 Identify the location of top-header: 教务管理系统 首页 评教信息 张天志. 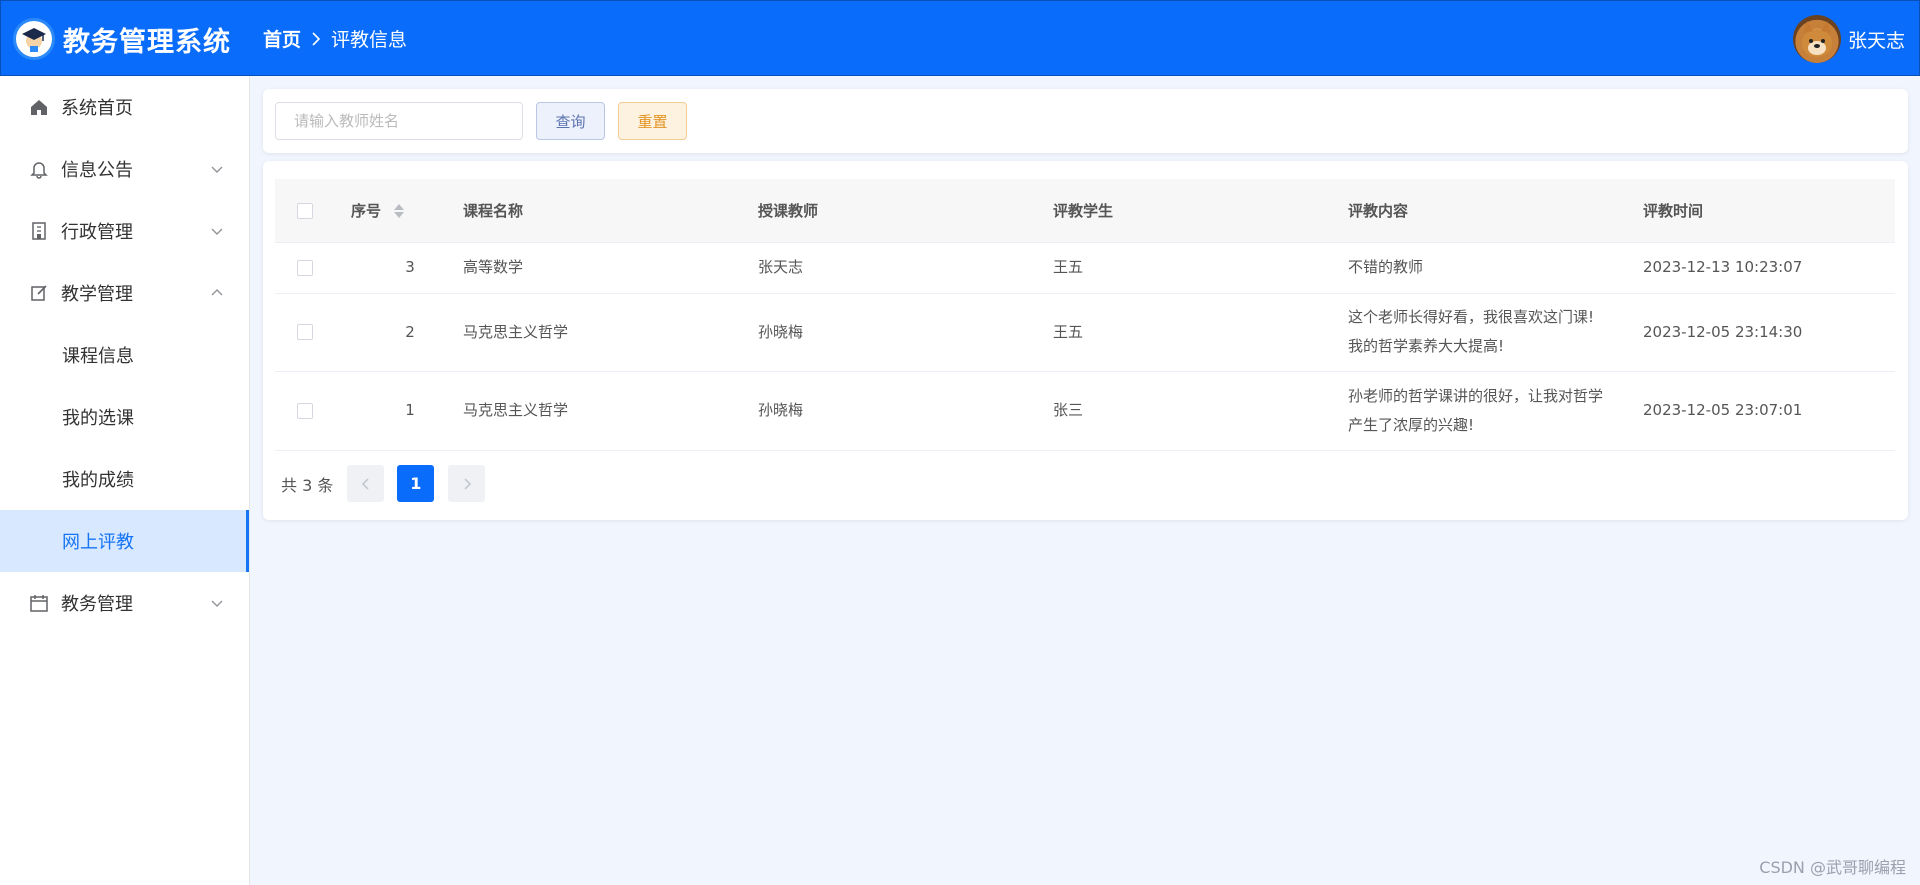
(960, 38).